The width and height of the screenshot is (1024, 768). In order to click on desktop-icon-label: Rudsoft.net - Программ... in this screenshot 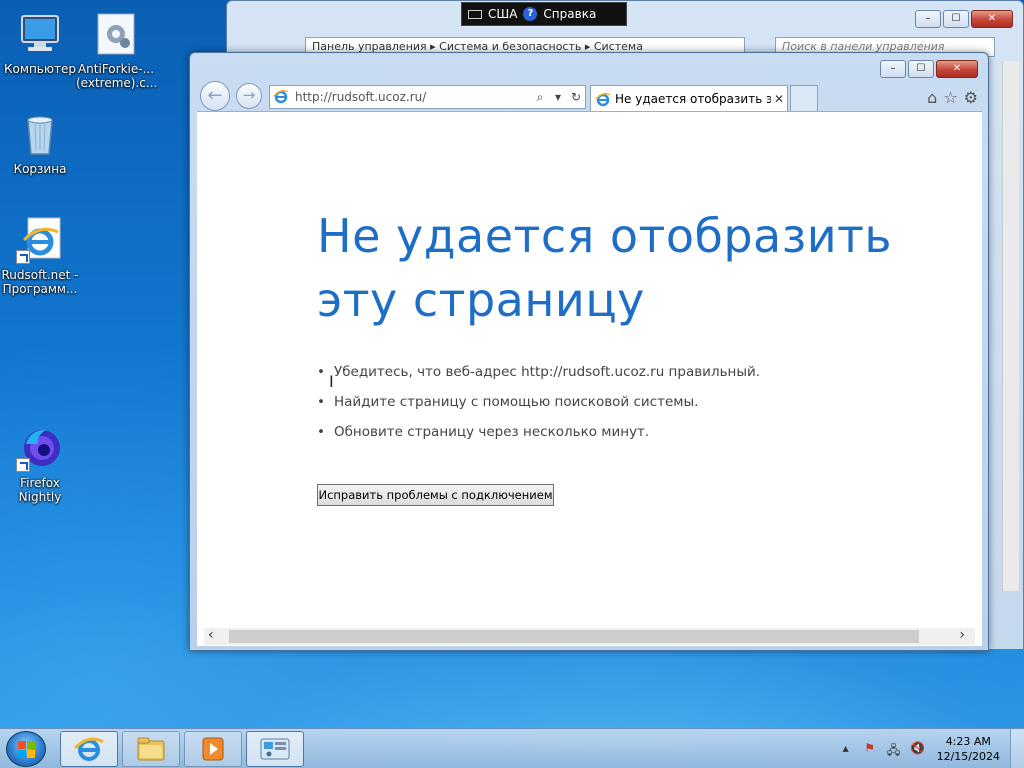, I will do `click(40, 282)`.